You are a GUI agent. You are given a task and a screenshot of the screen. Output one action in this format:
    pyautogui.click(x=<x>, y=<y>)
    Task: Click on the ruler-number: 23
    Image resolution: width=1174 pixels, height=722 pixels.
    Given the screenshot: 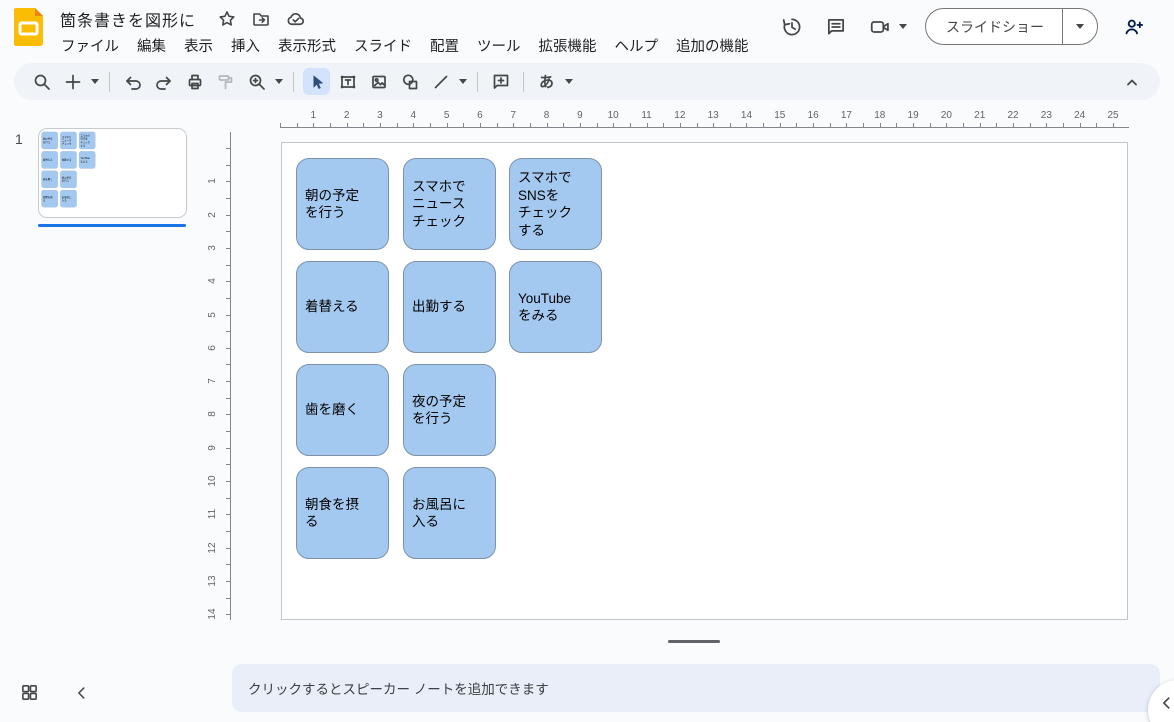 What is the action you would take?
    pyautogui.click(x=1046, y=115)
    